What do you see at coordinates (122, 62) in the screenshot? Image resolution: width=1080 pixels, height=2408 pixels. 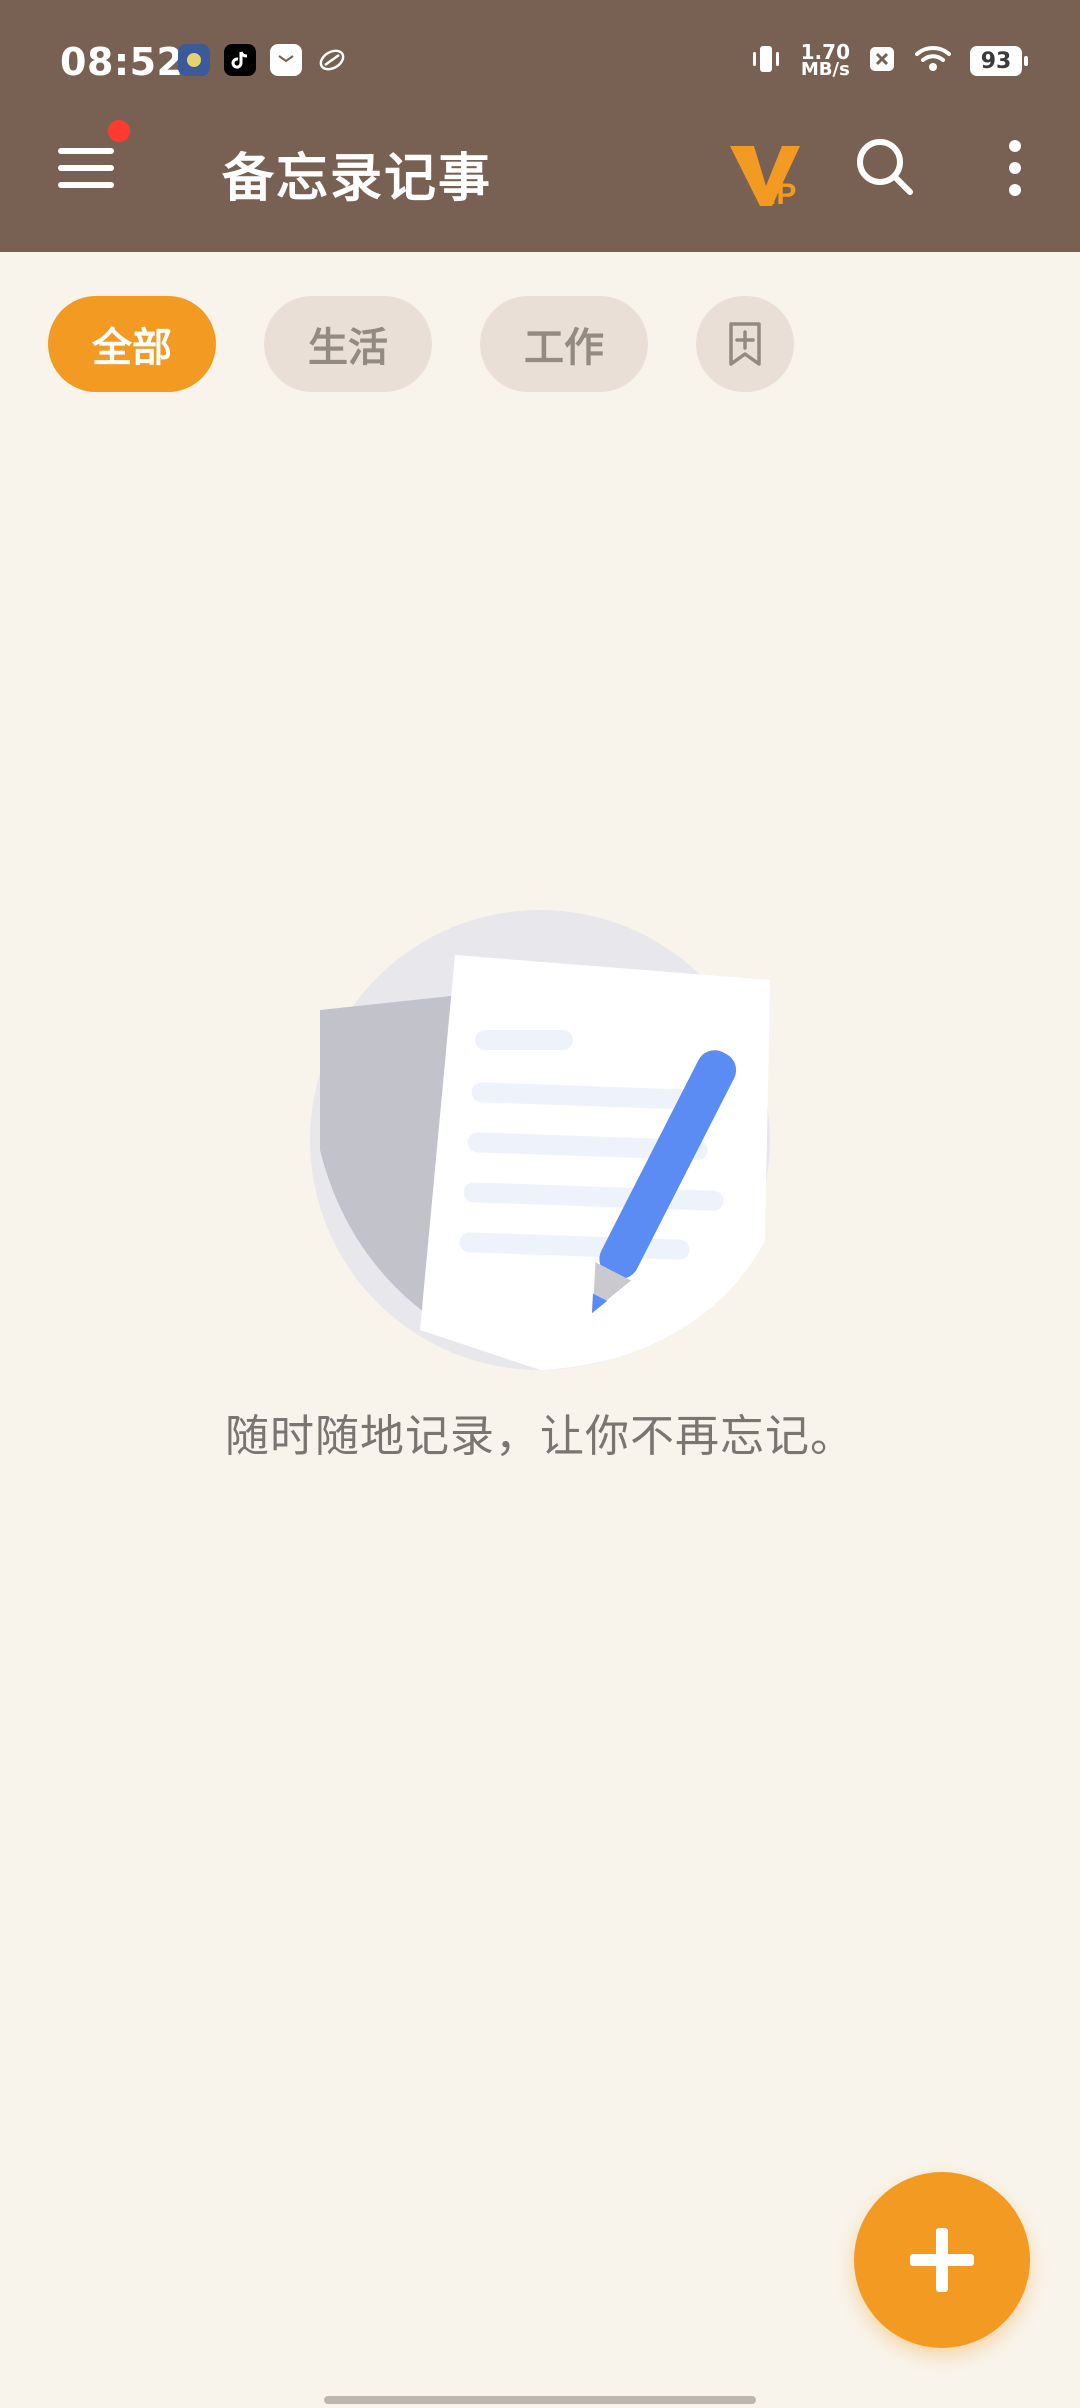 I see `status-time: 08:52` at bounding box center [122, 62].